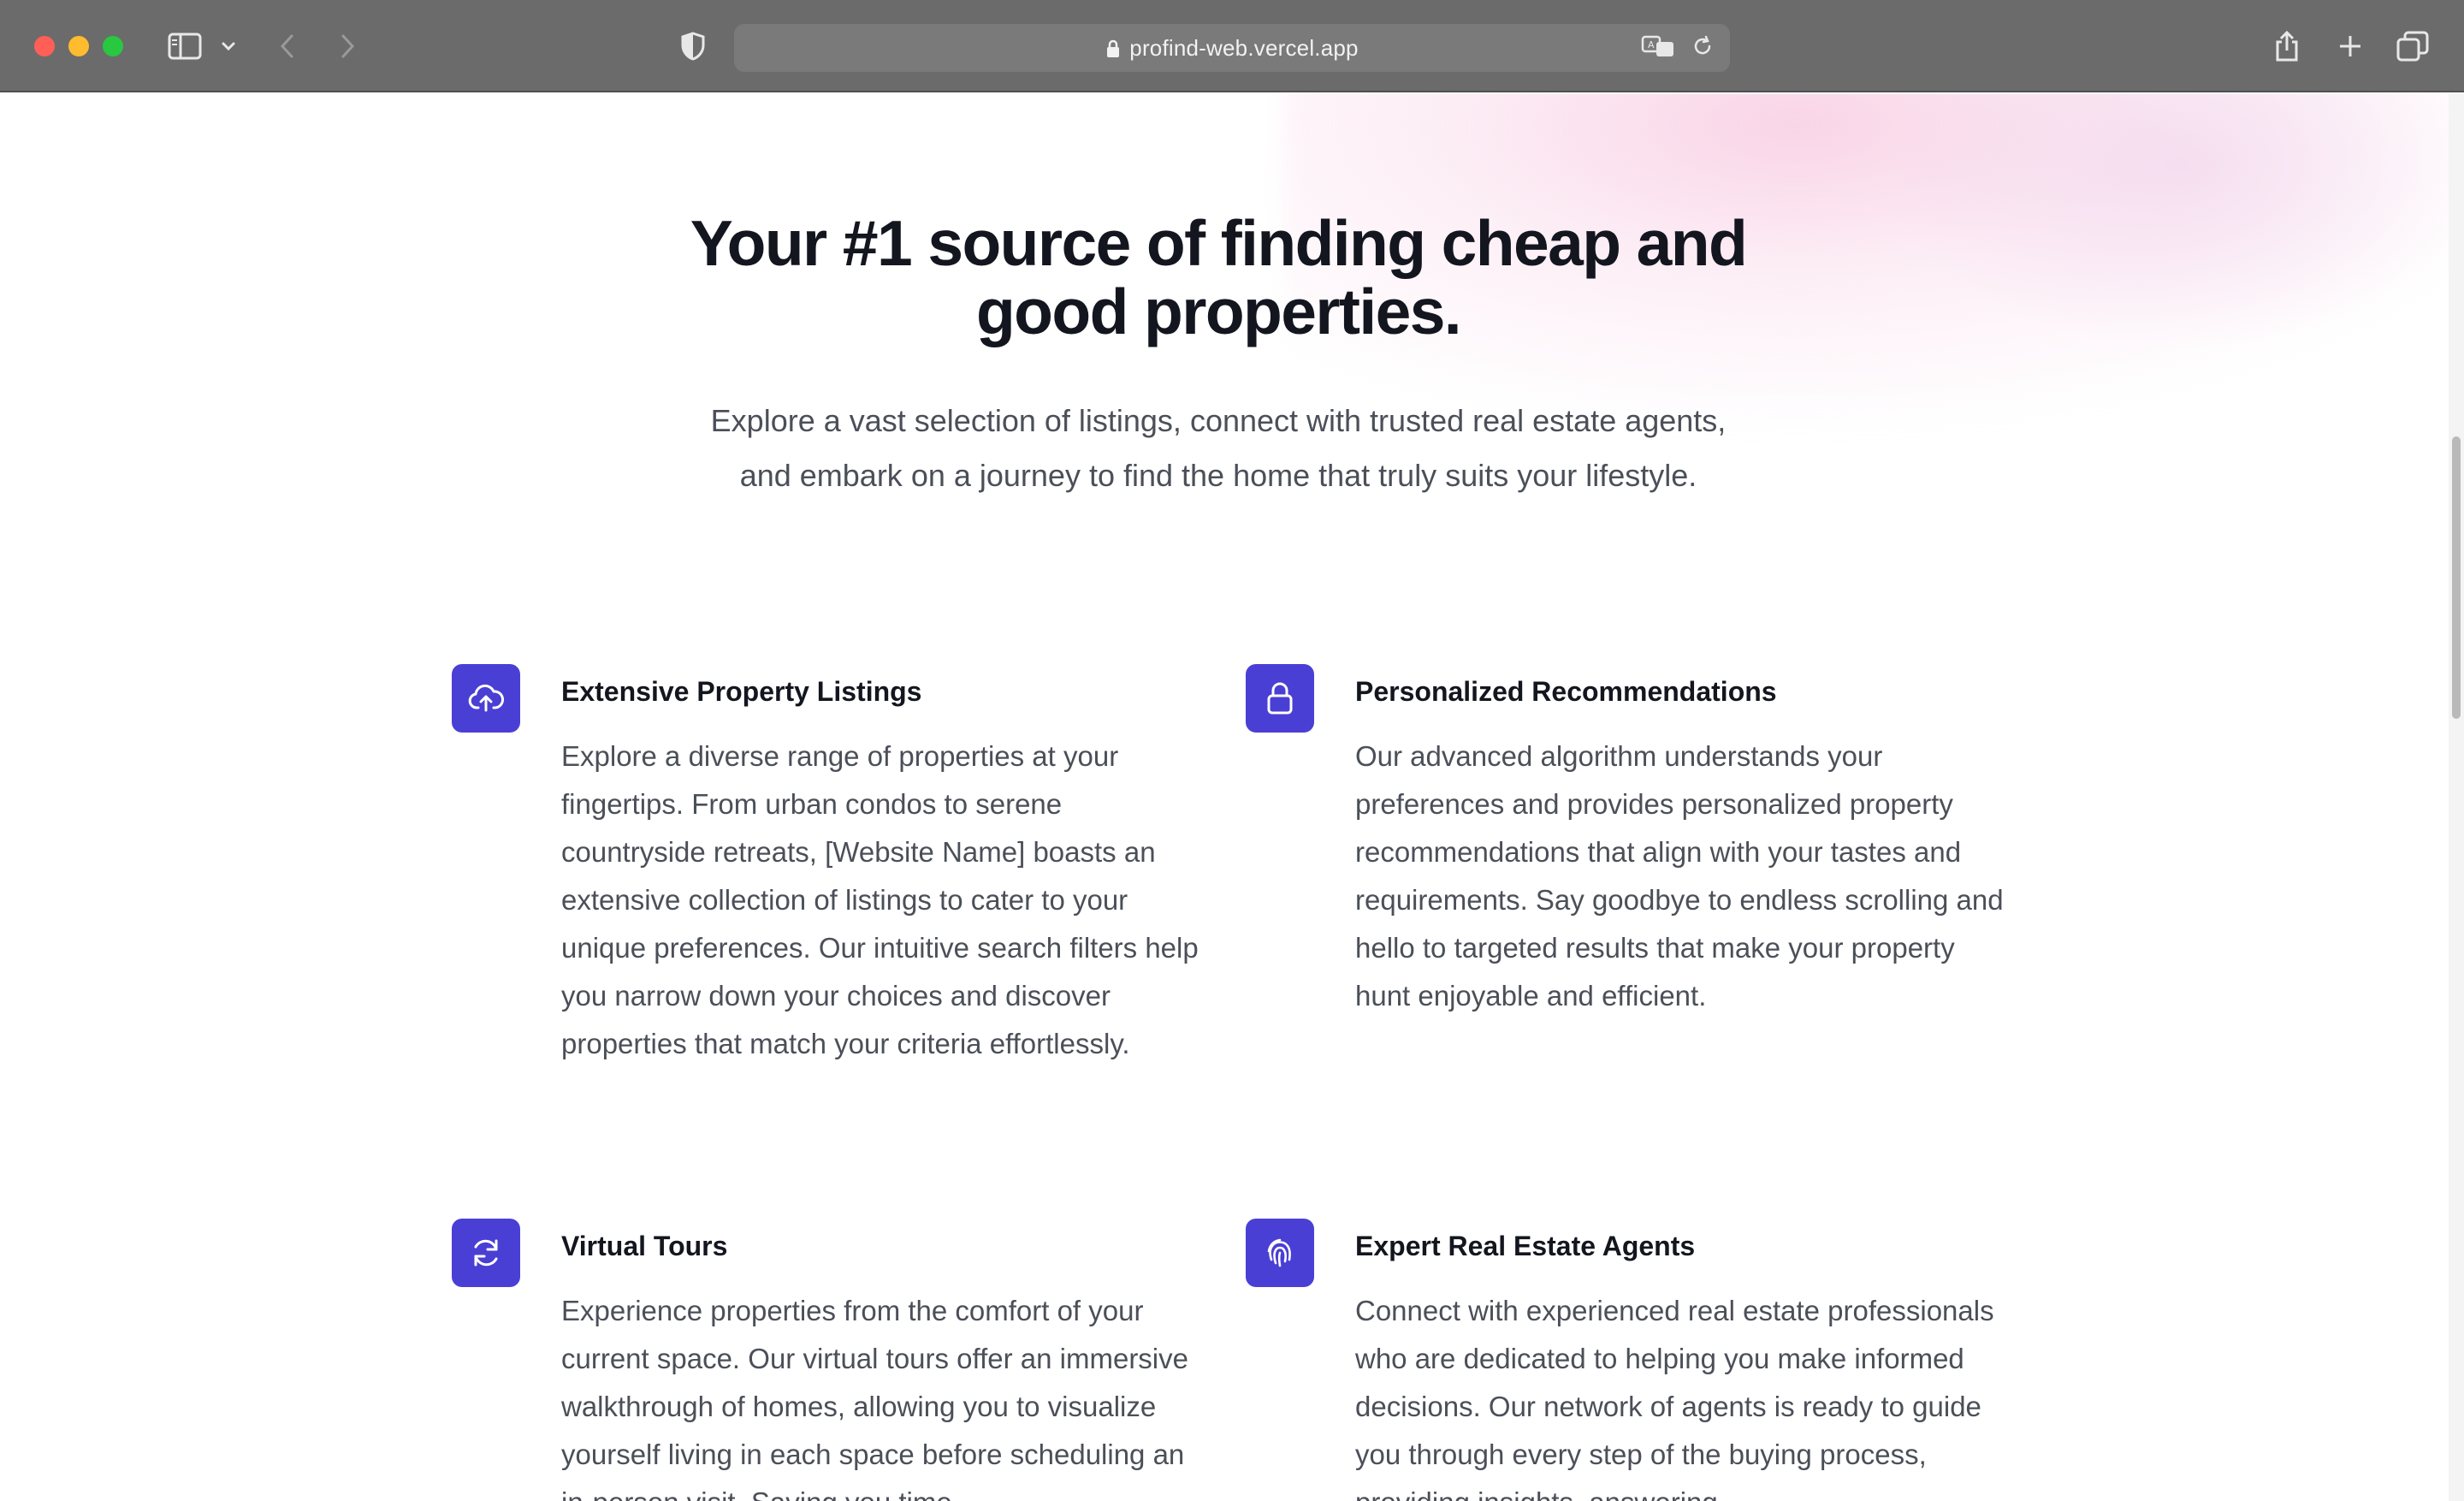 The image size is (2464, 1501). What do you see at coordinates (287, 46) in the screenshot?
I see `back-icon` at bounding box center [287, 46].